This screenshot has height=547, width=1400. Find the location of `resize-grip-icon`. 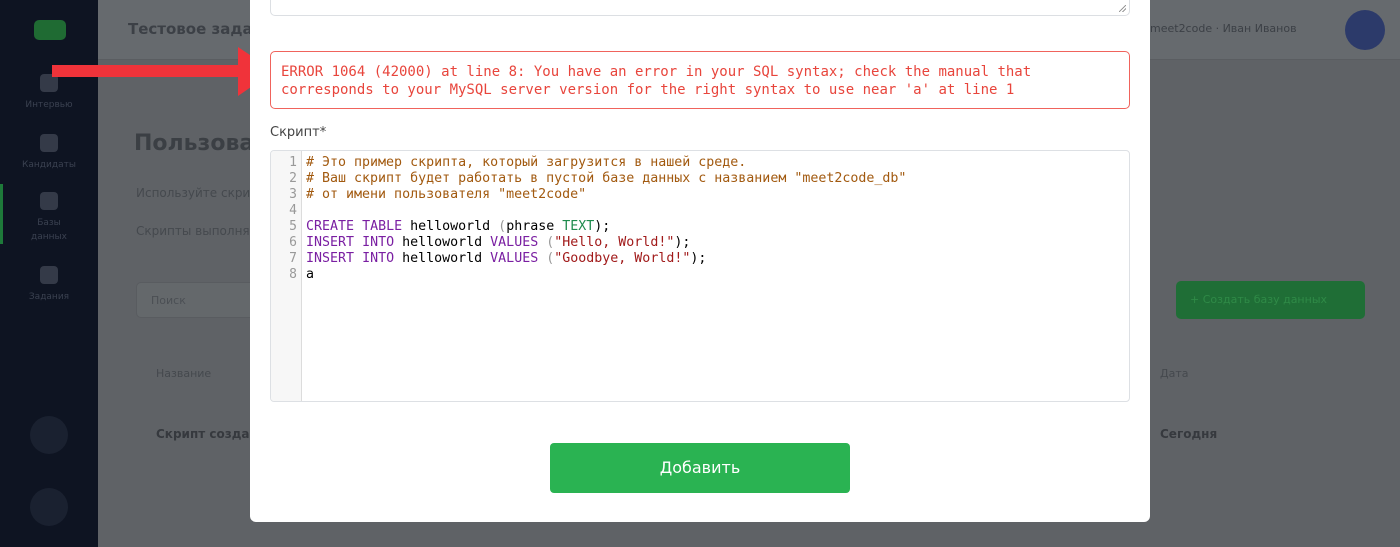

resize-grip-icon is located at coordinates (1122, 8).